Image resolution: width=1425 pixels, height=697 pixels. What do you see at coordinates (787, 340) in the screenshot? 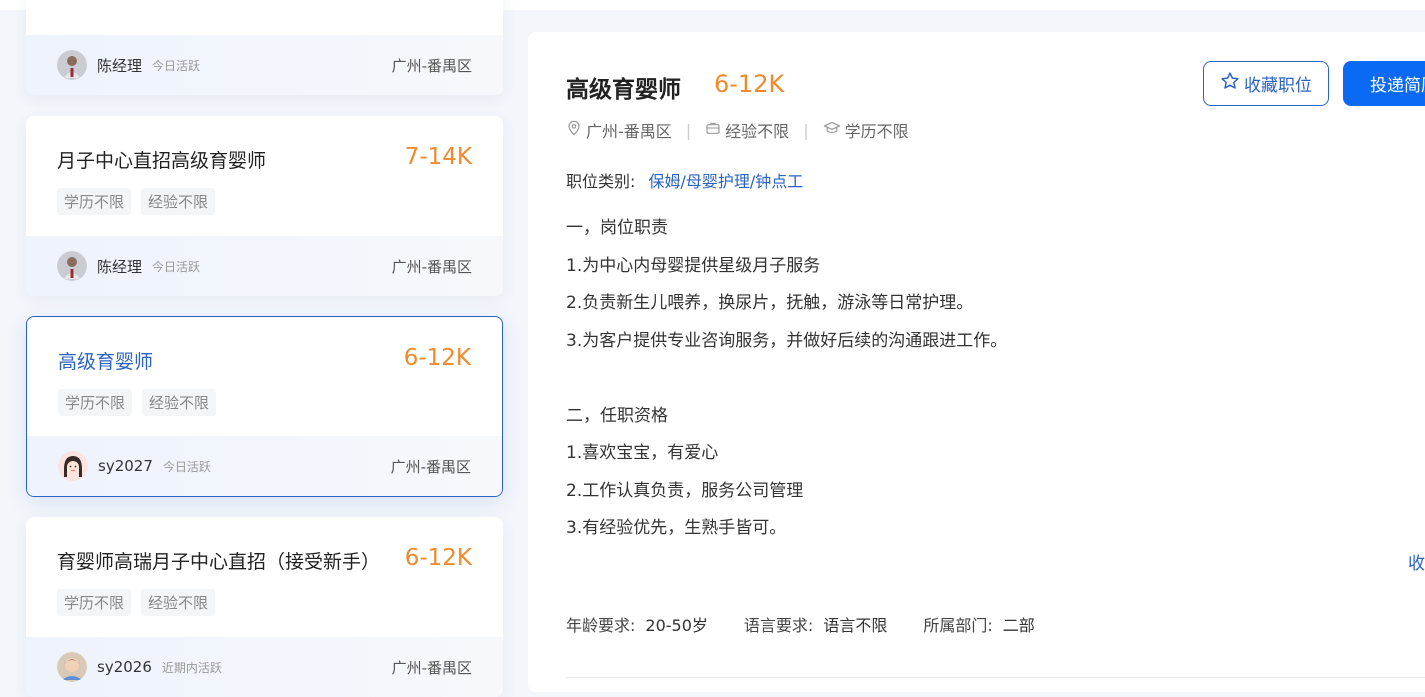
I see `description-line: 3.为客户提供专业咨询服务，并做好后续的沟通跟进工作。` at bounding box center [787, 340].